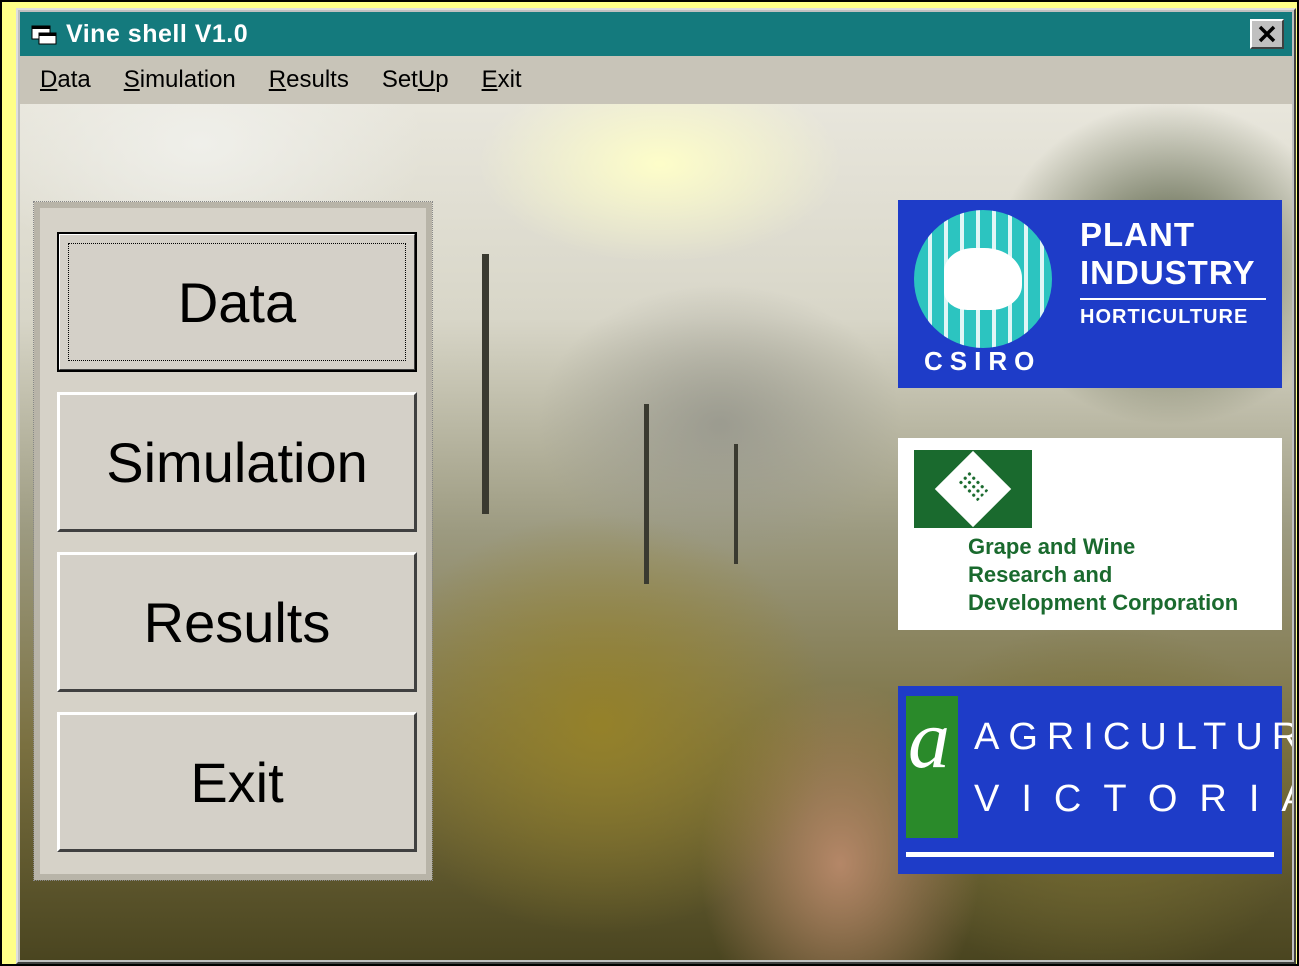 This screenshot has height=966, width=1299. What do you see at coordinates (656, 34) in the screenshot?
I see `title-bar: Vine shell V1.0` at bounding box center [656, 34].